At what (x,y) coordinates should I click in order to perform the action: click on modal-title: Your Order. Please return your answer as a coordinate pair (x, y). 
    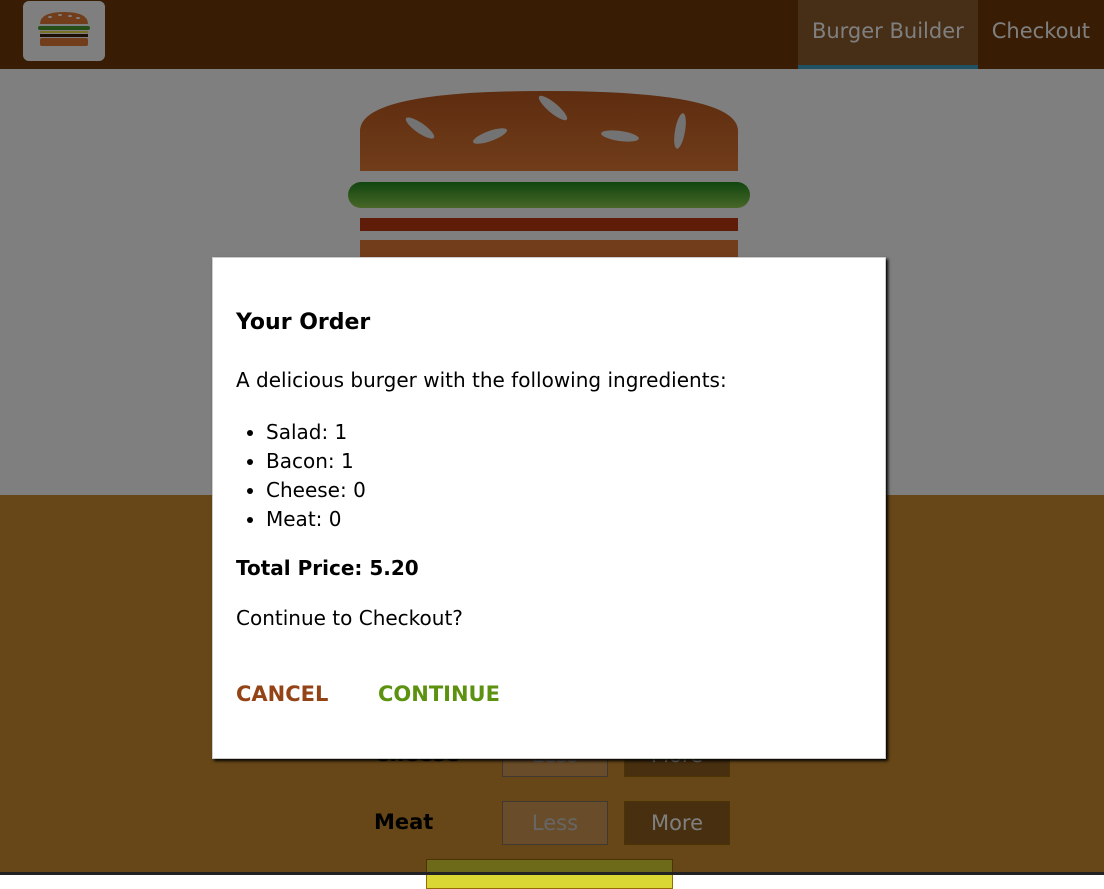
    Looking at the image, I should click on (303, 322).